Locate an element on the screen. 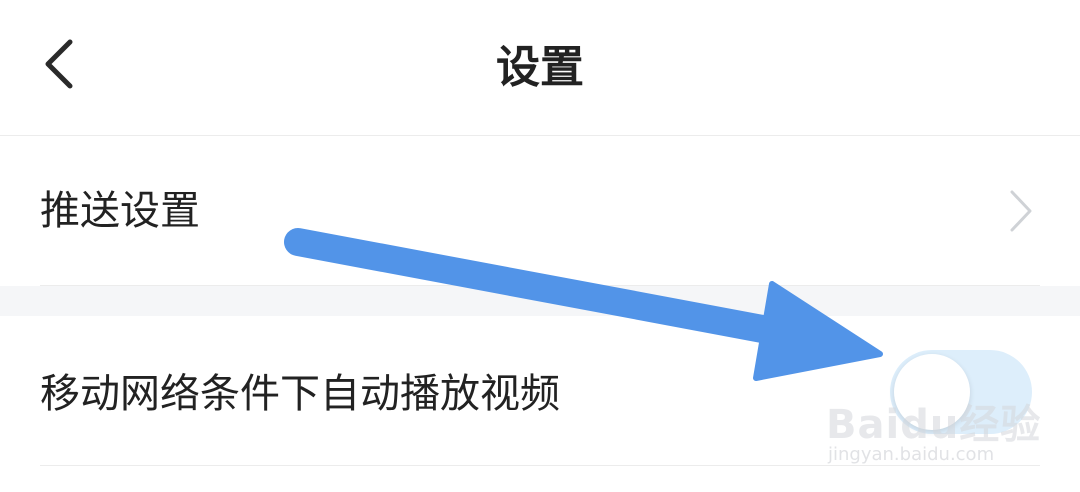 This screenshot has height=492, width=1080. back-button is located at coordinates (60, 64).